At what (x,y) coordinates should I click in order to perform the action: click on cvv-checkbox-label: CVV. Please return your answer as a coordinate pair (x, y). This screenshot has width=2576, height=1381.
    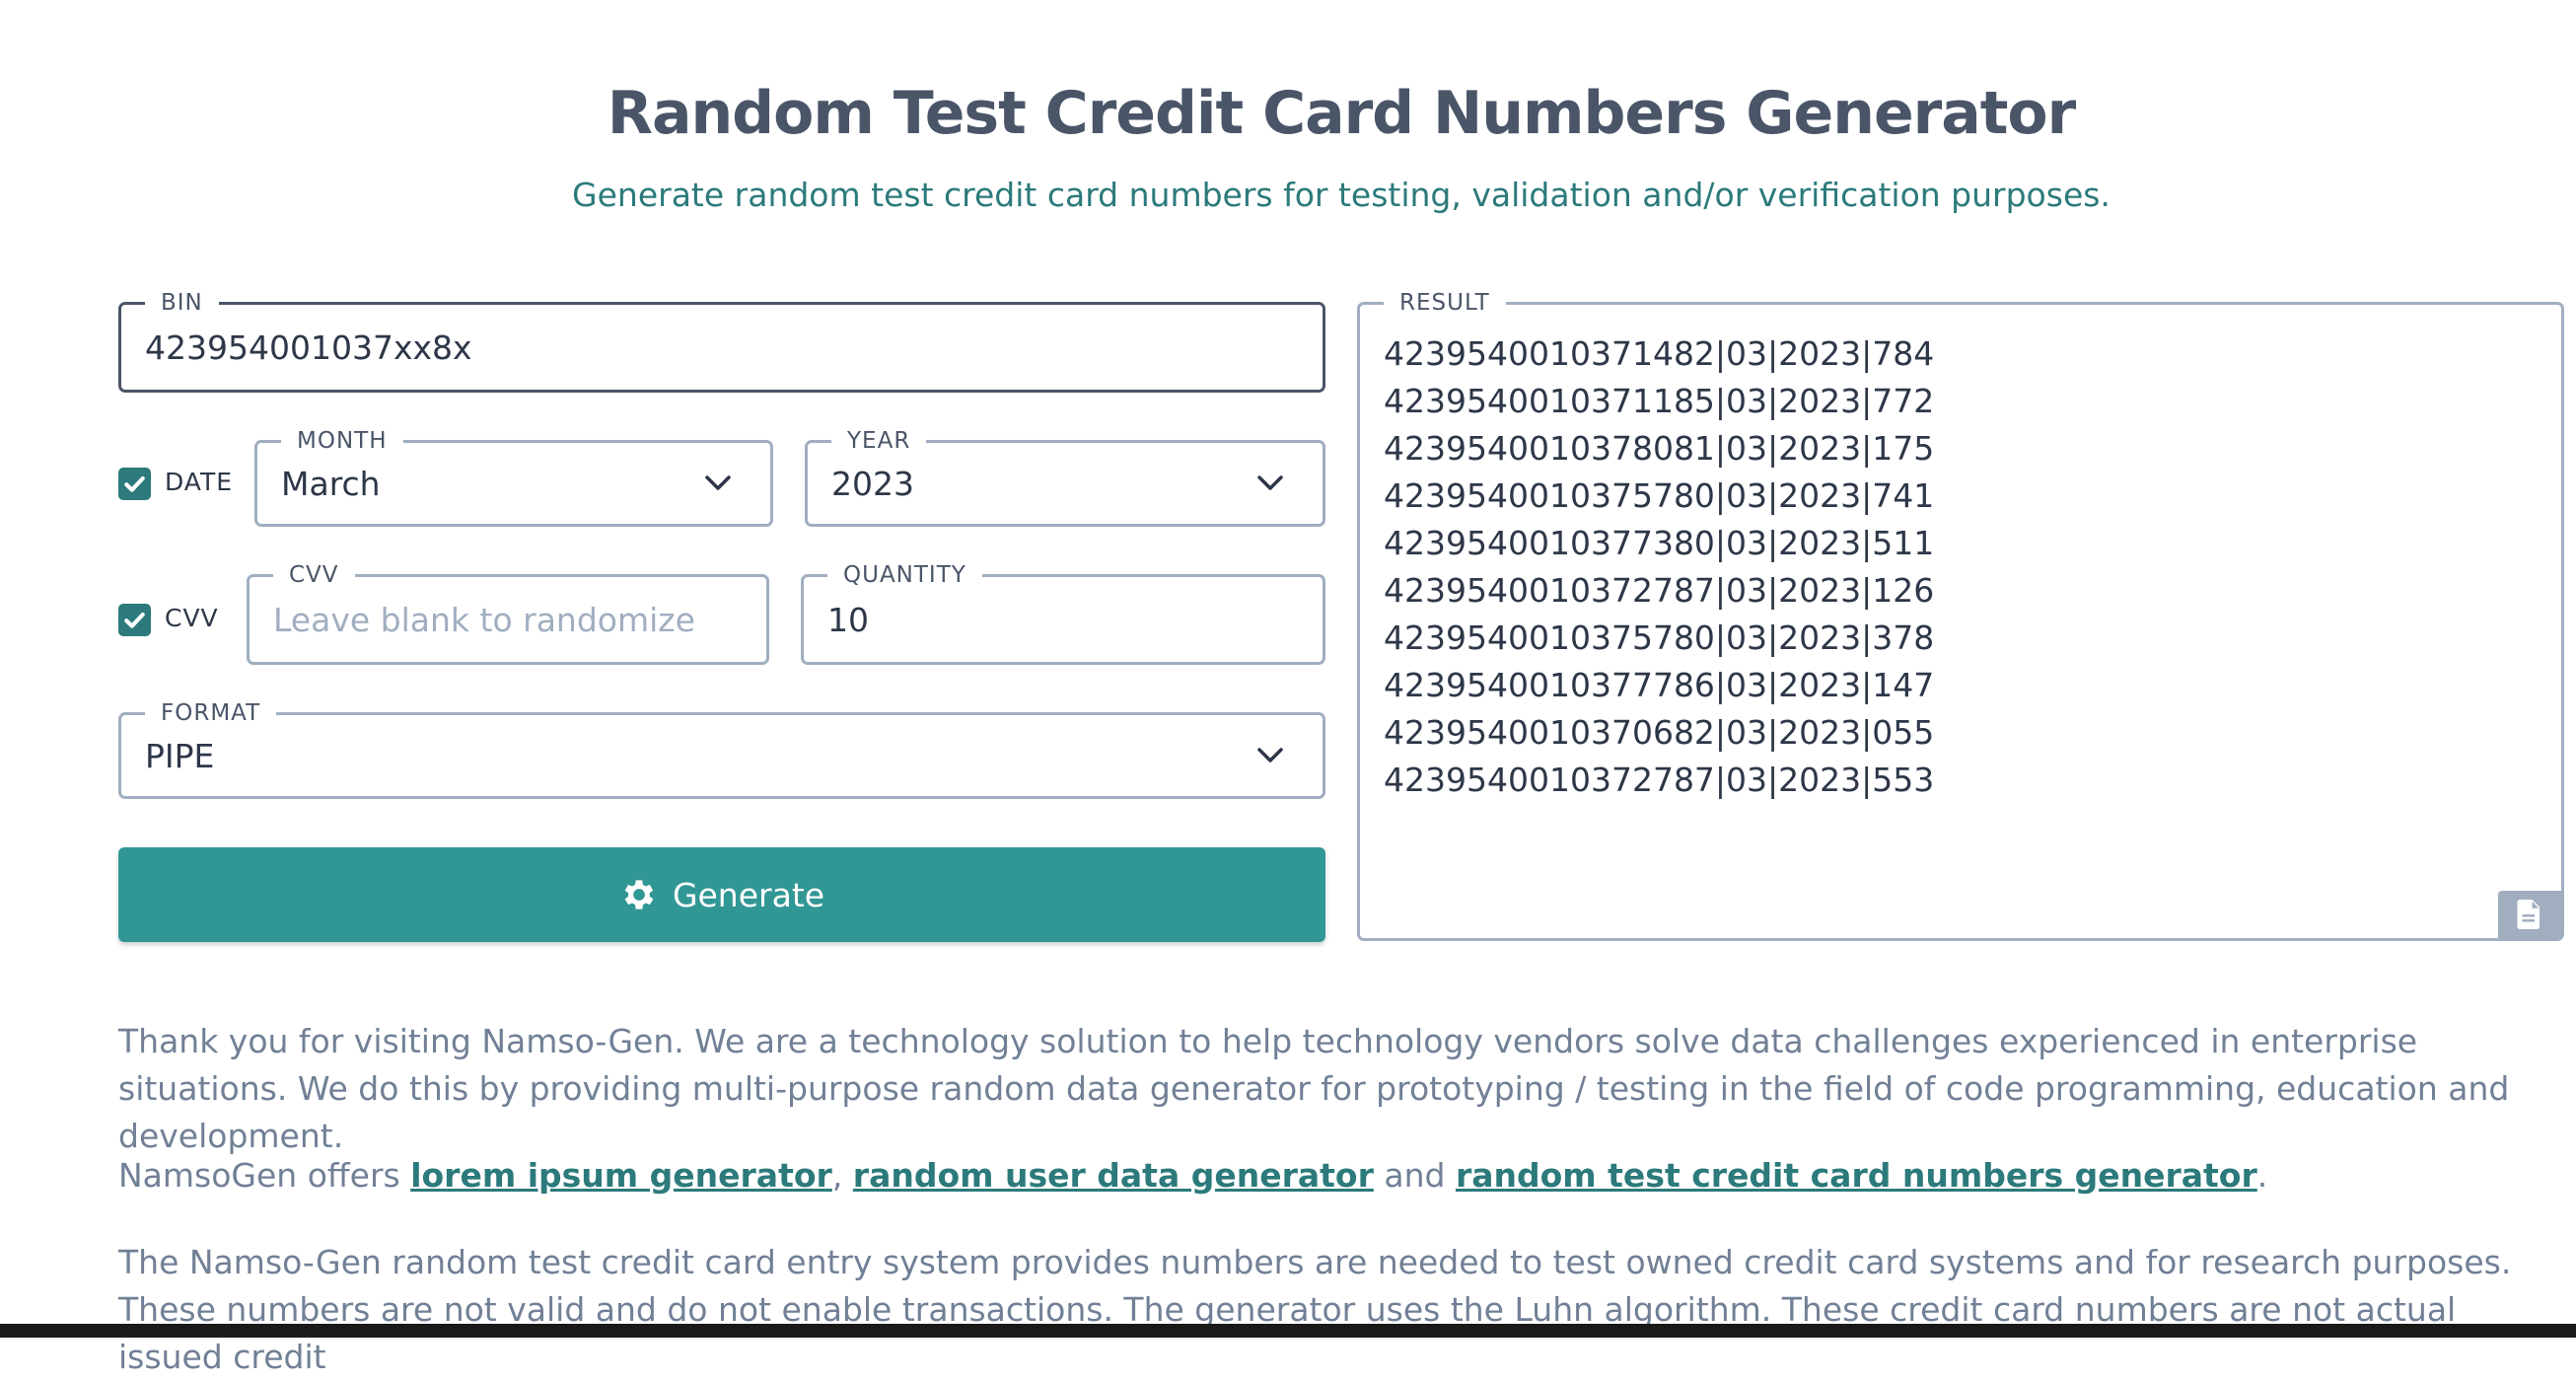
    Looking at the image, I should click on (192, 618).